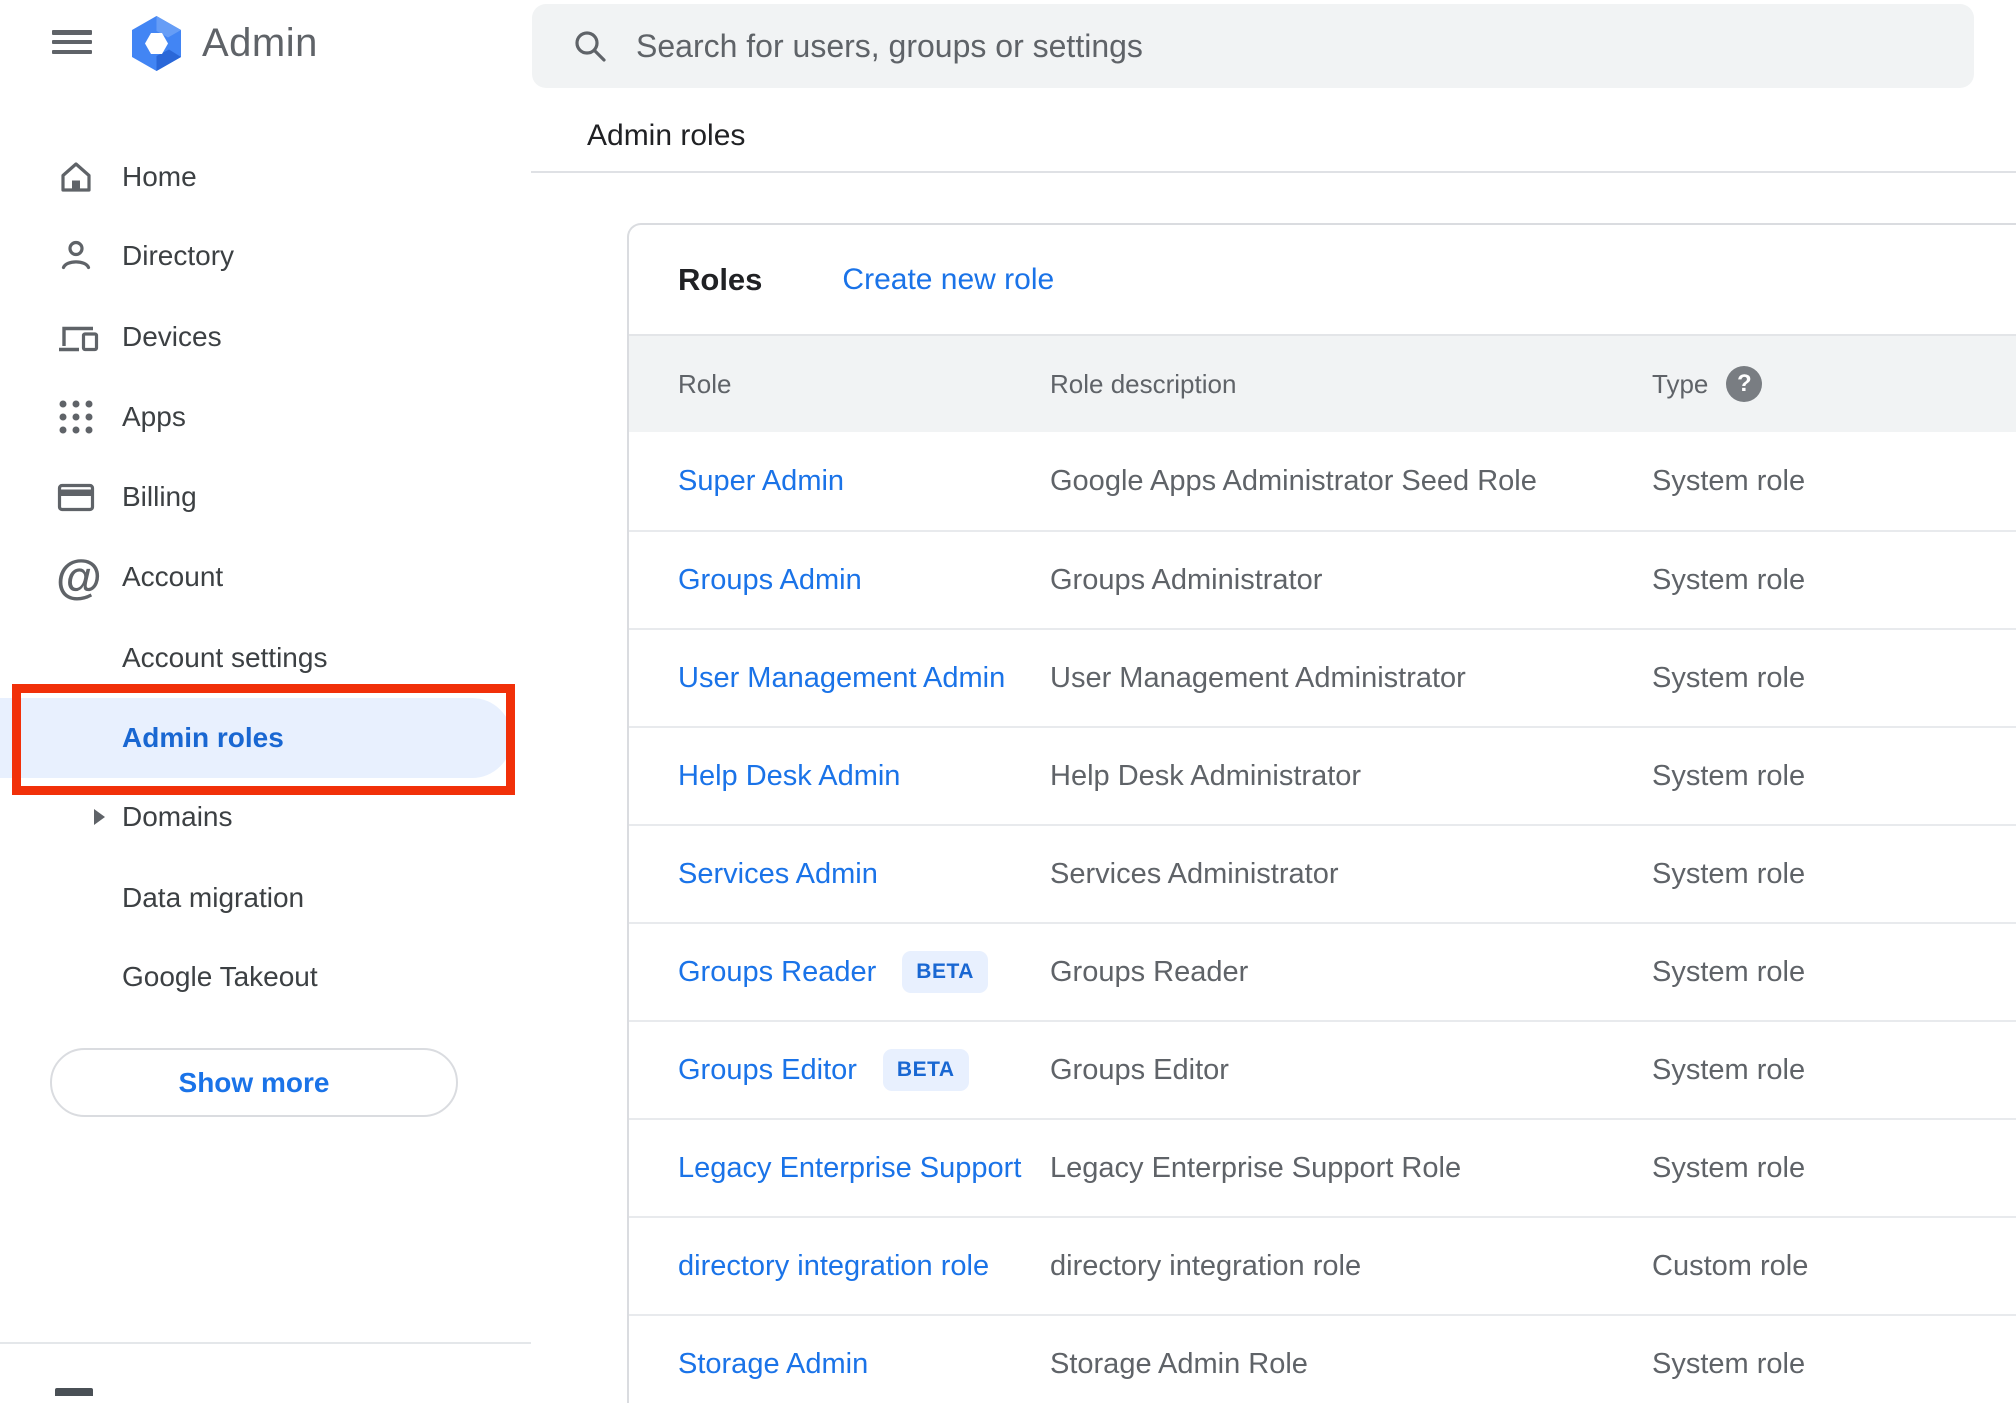  Describe the element at coordinates (1206, 1265) in the screenshot. I see `role-description: directory integration role` at that location.